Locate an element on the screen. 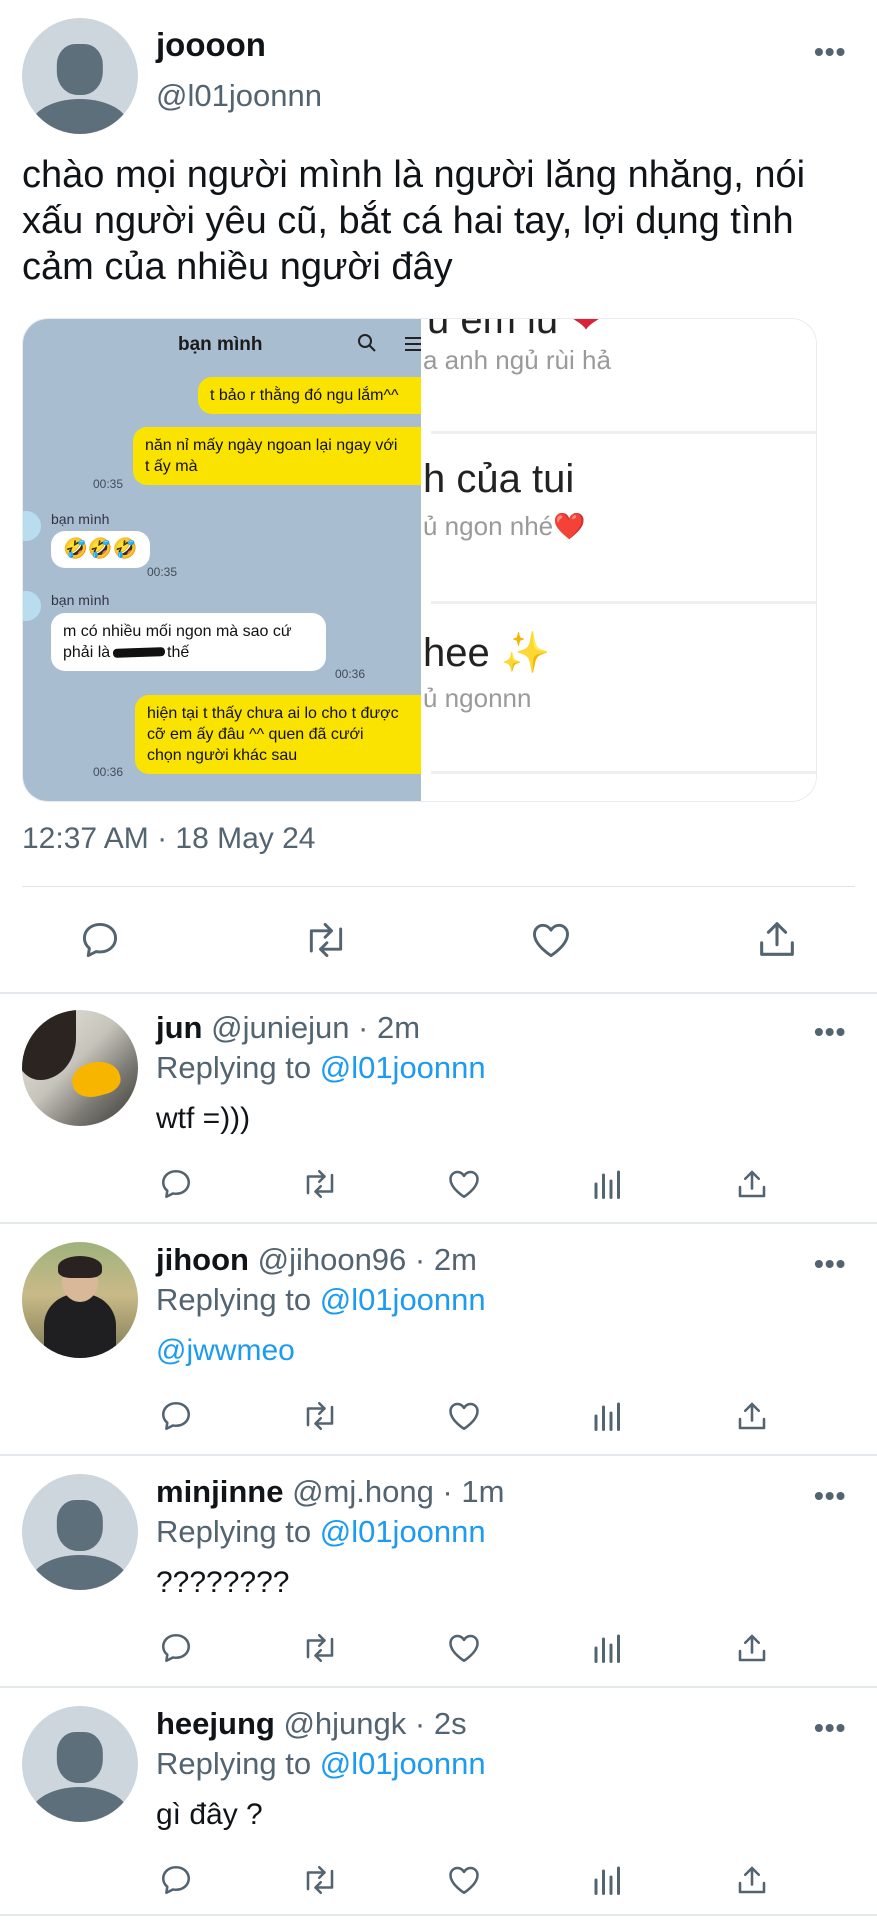 This screenshot has height=1920, width=877. heart-icon: ❤️ is located at coordinates (569, 526).